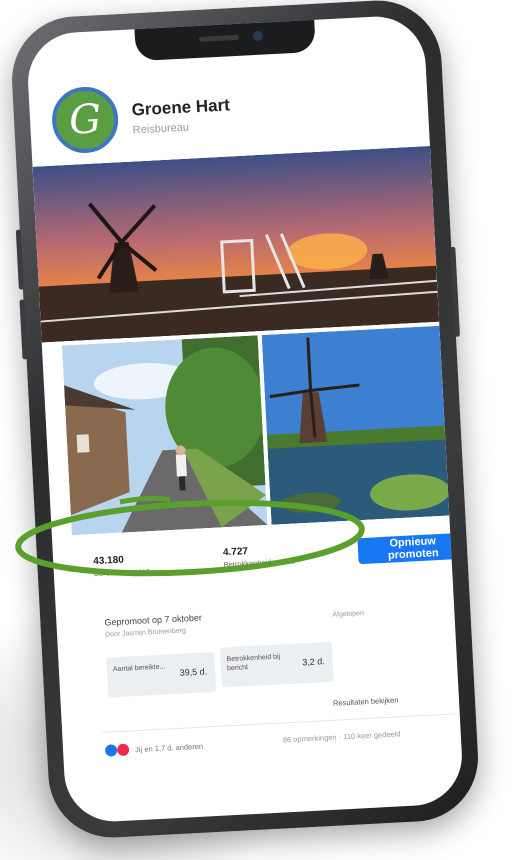 This screenshot has height=860, width=512. I want to click on post-image-windmill-water, so click(355, 425).